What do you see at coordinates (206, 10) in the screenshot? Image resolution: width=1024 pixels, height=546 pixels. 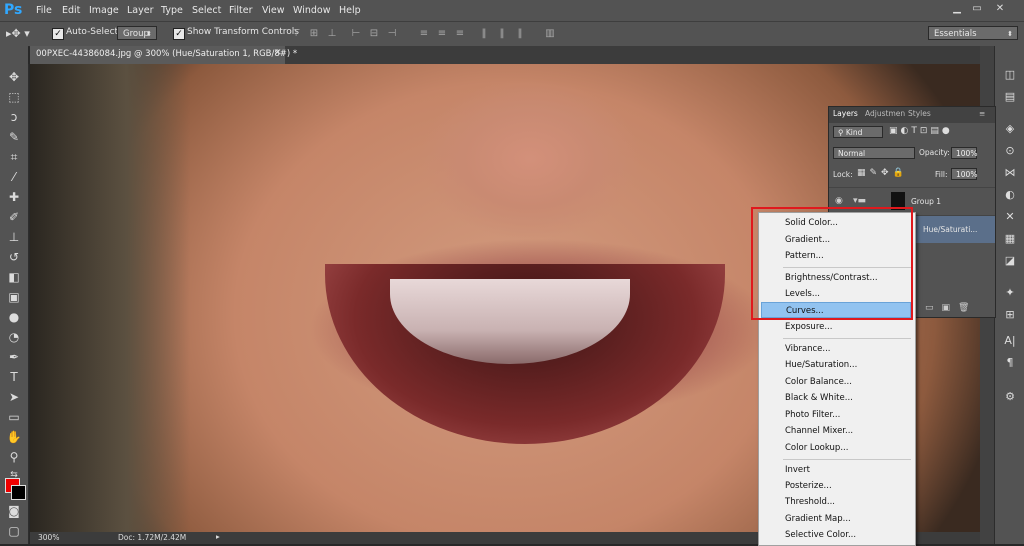 I see `menu-select: Select` at bounding box center [206, 10].